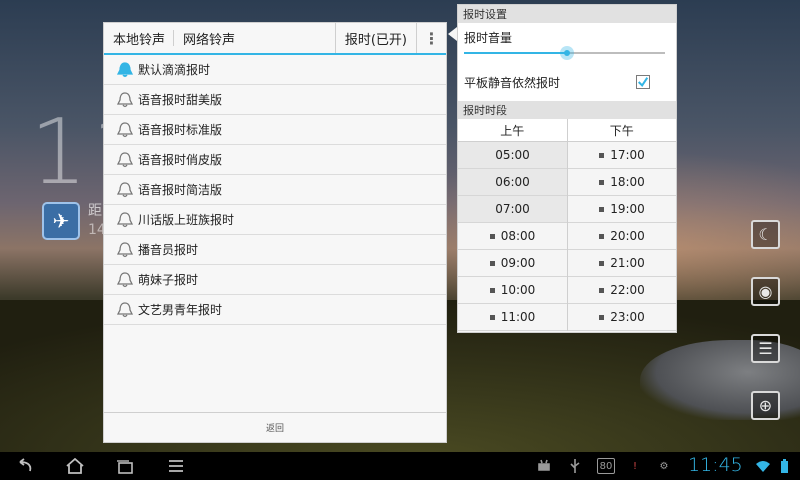 This screenshot has height=480, width=800. Describe the element at coordinates (275, 39) in the screenshot. I see `ringtone-tabs: 本地铃声 网络铃声 报时(已开) ⋮` at that location.